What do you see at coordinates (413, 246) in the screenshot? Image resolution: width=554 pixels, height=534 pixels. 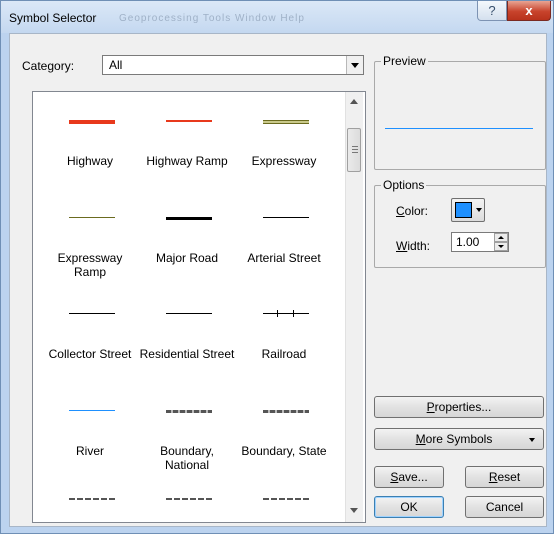 I see `width-label: Width:` at bounding box center [413, 246].